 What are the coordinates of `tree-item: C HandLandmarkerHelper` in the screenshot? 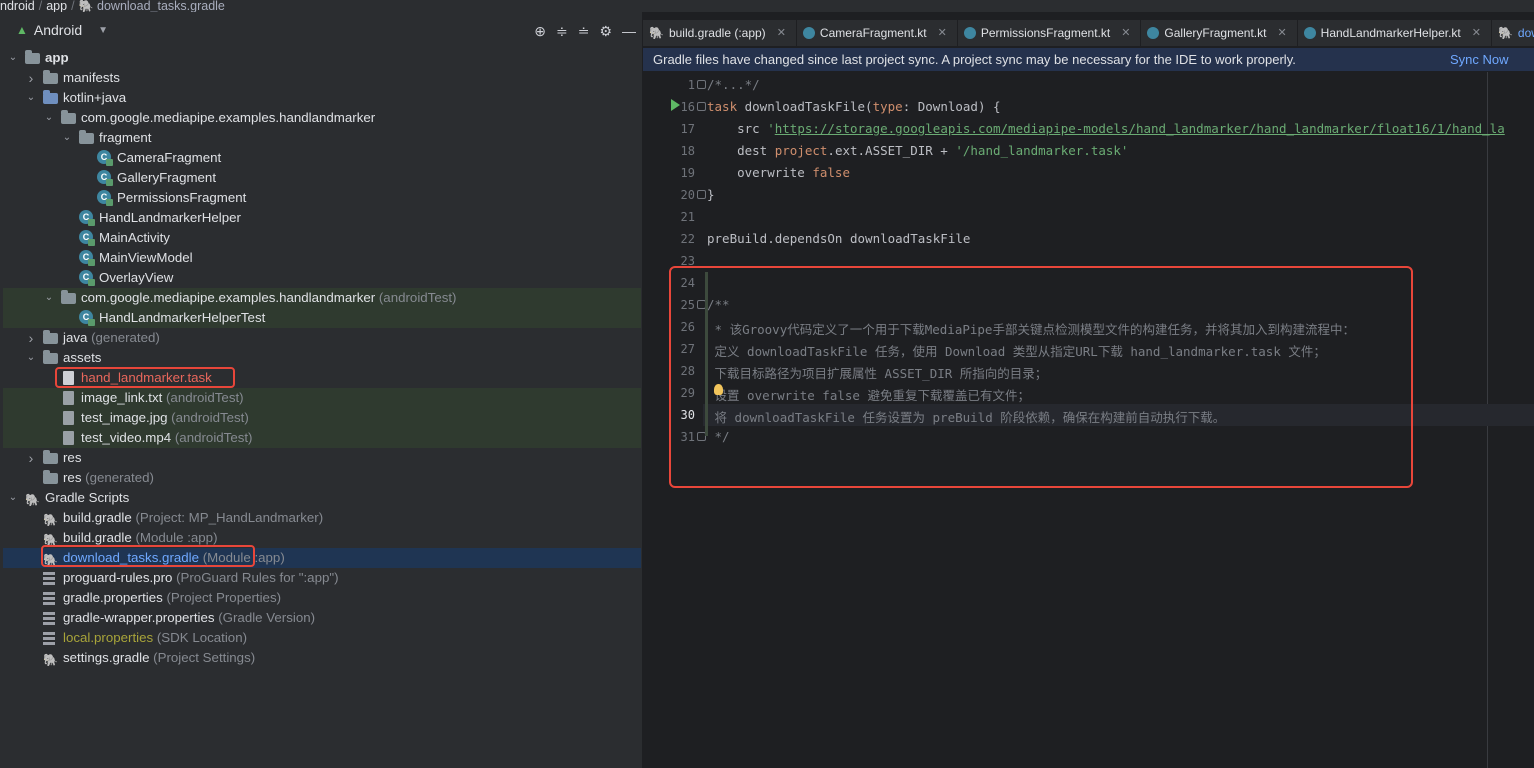 It's located at (322, 218).